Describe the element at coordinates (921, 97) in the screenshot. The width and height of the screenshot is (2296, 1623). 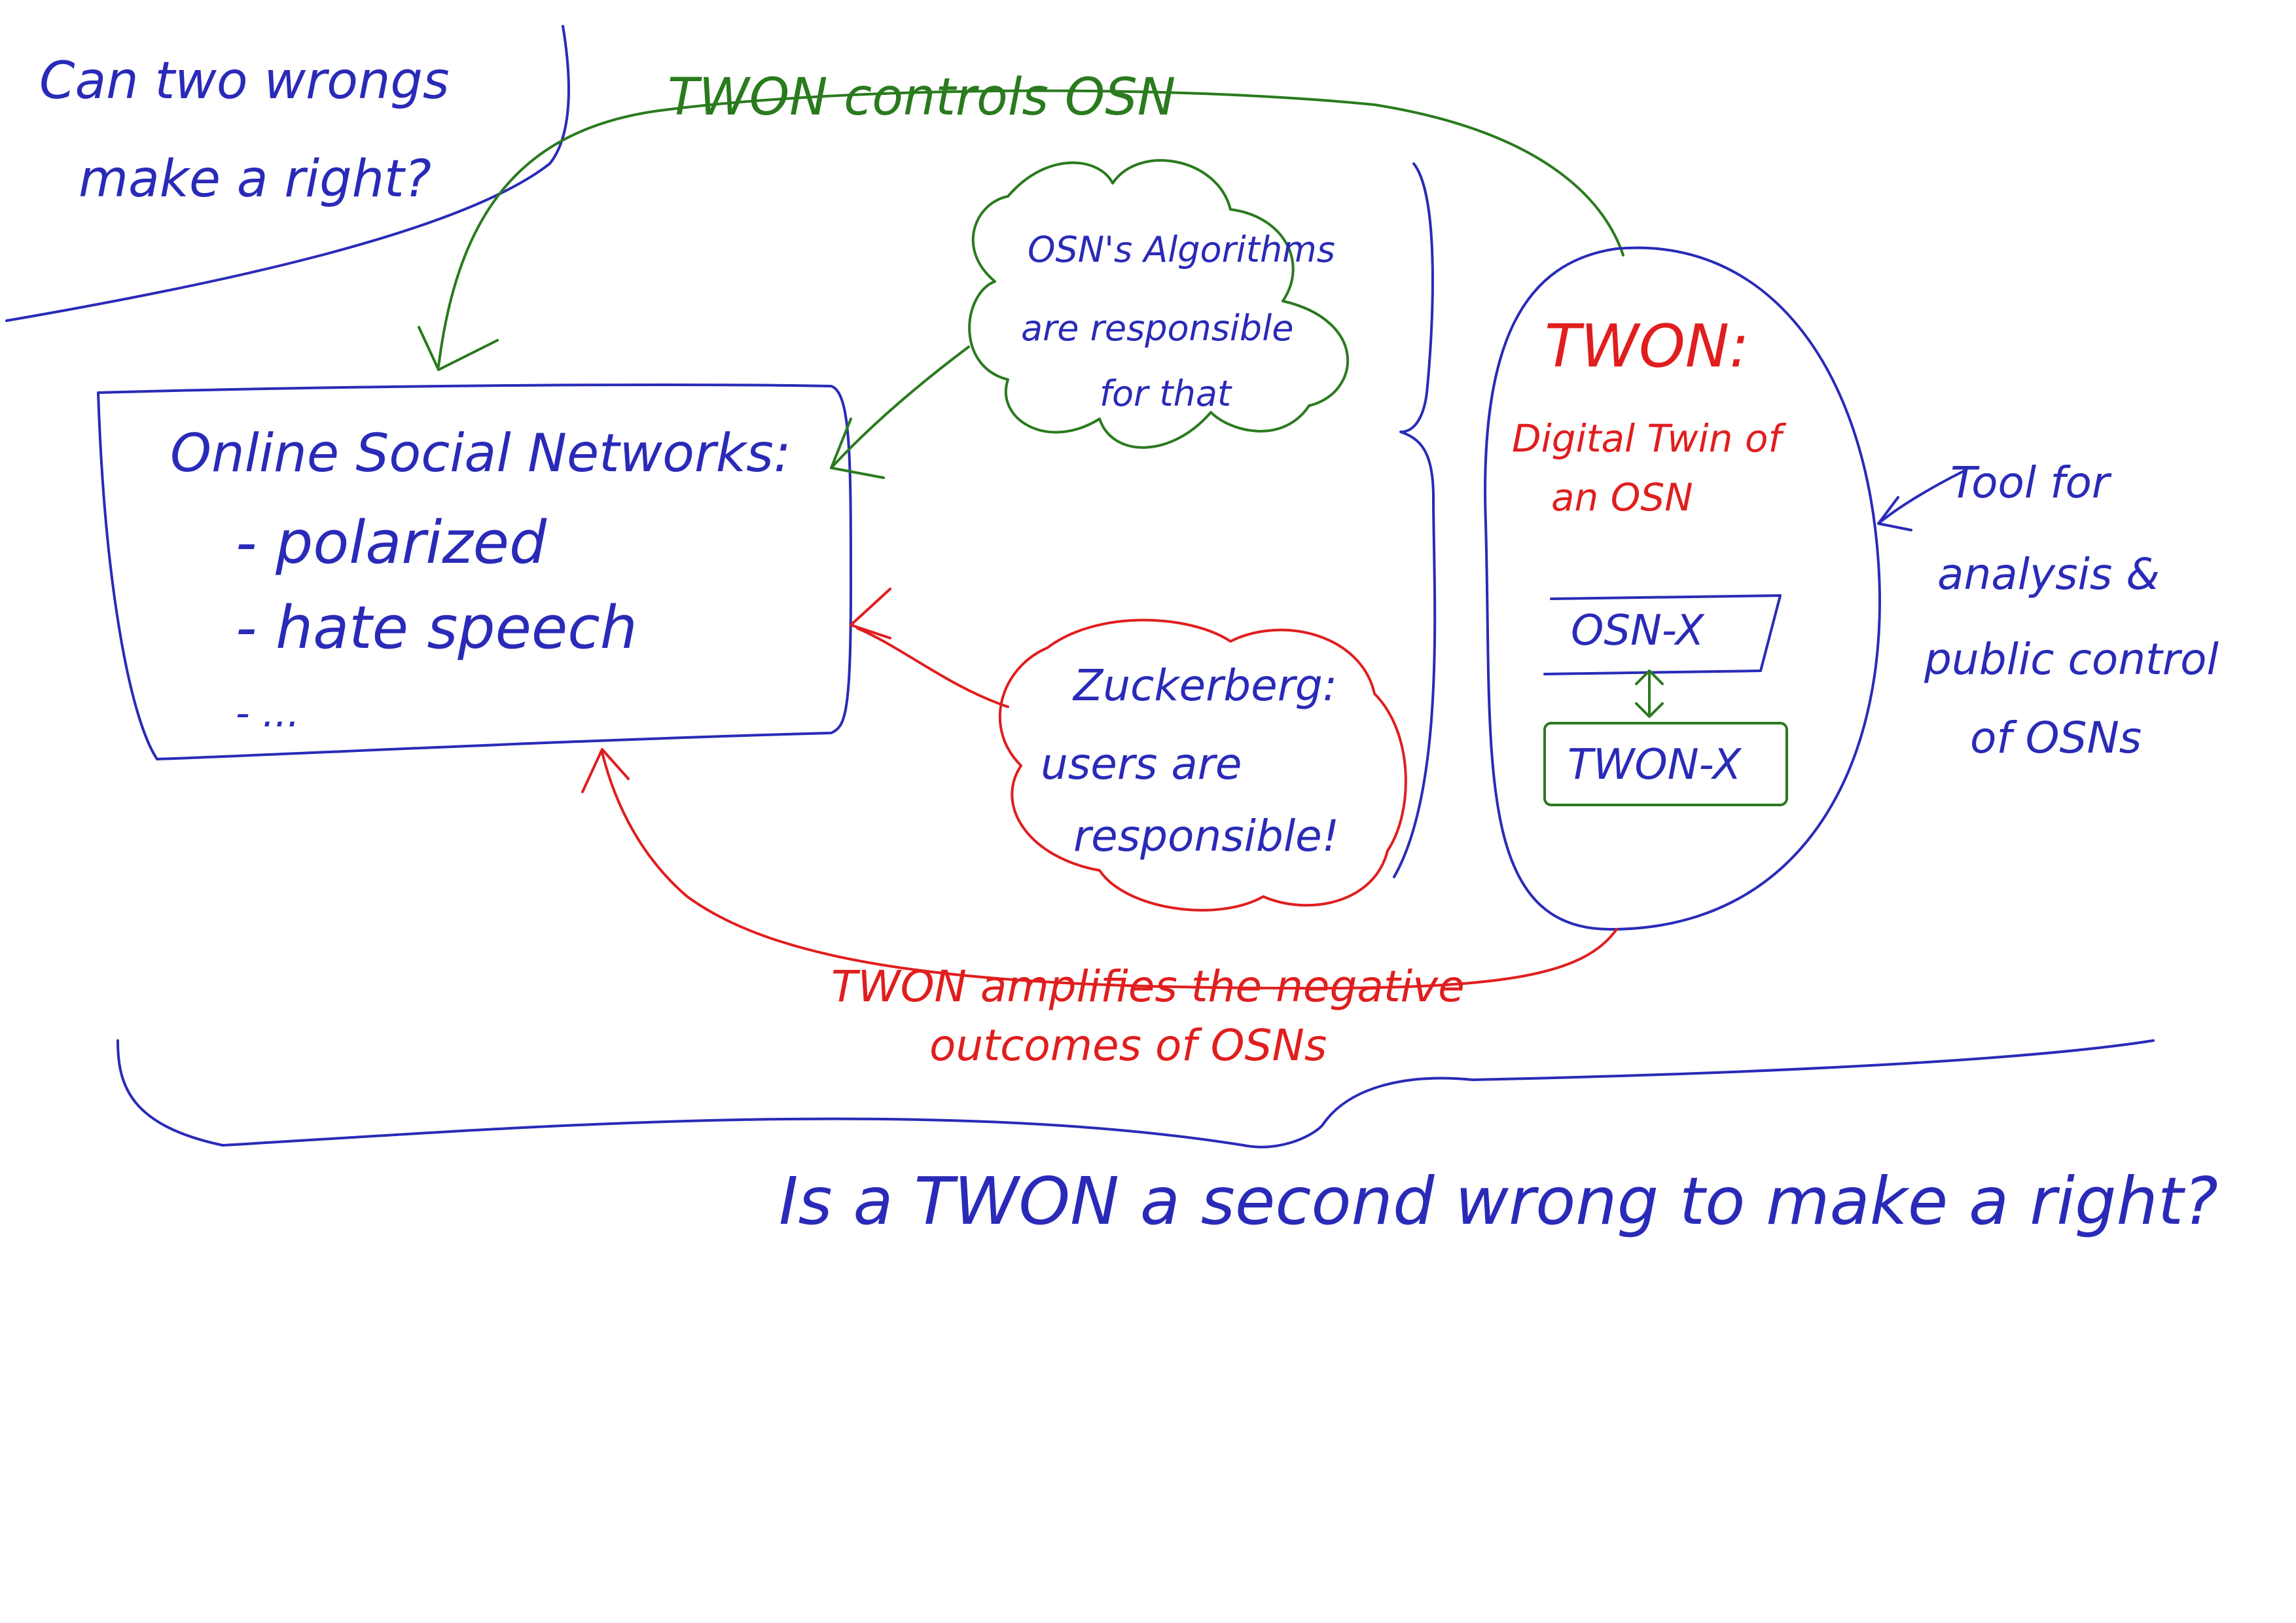
I see `control-arrow-label: TWON controls OSN` at that location.